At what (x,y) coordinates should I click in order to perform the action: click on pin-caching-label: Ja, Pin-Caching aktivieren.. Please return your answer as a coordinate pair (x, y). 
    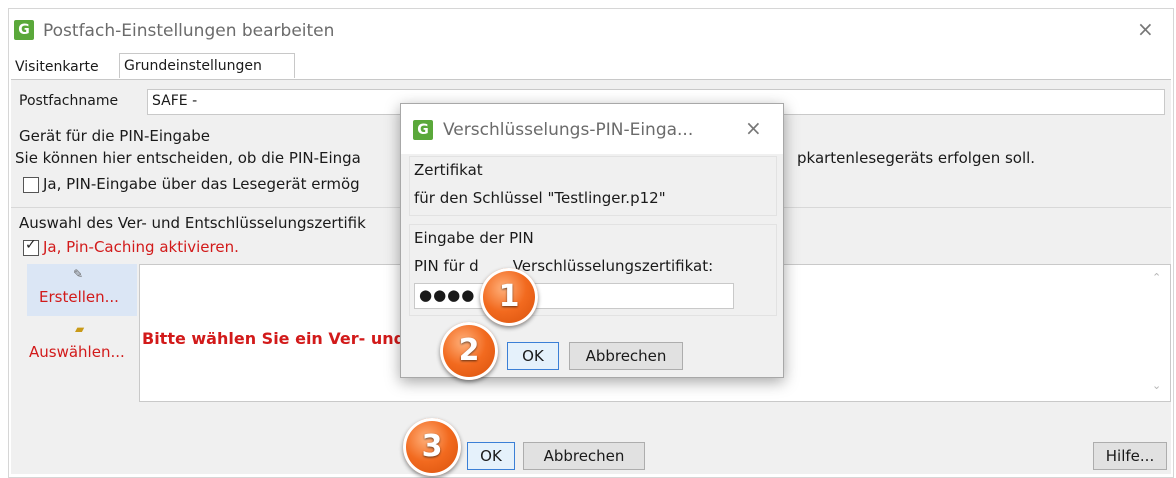
    Looking at the image, I should click on (141, 247).